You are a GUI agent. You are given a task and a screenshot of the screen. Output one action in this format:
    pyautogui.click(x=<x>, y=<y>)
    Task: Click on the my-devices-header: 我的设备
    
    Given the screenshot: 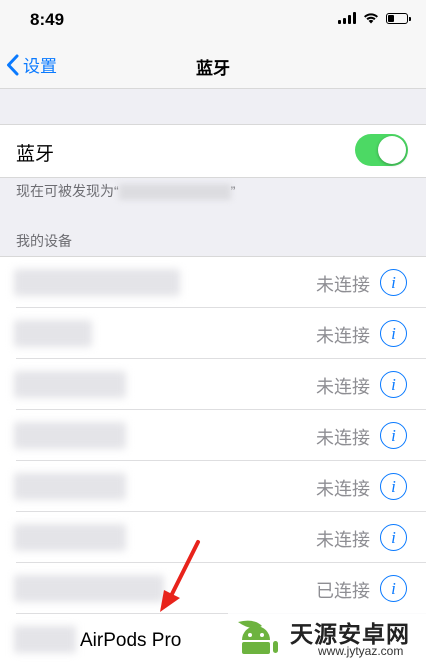 What is the action you would take?
    pyautogui.click(x=44, y=241)
    